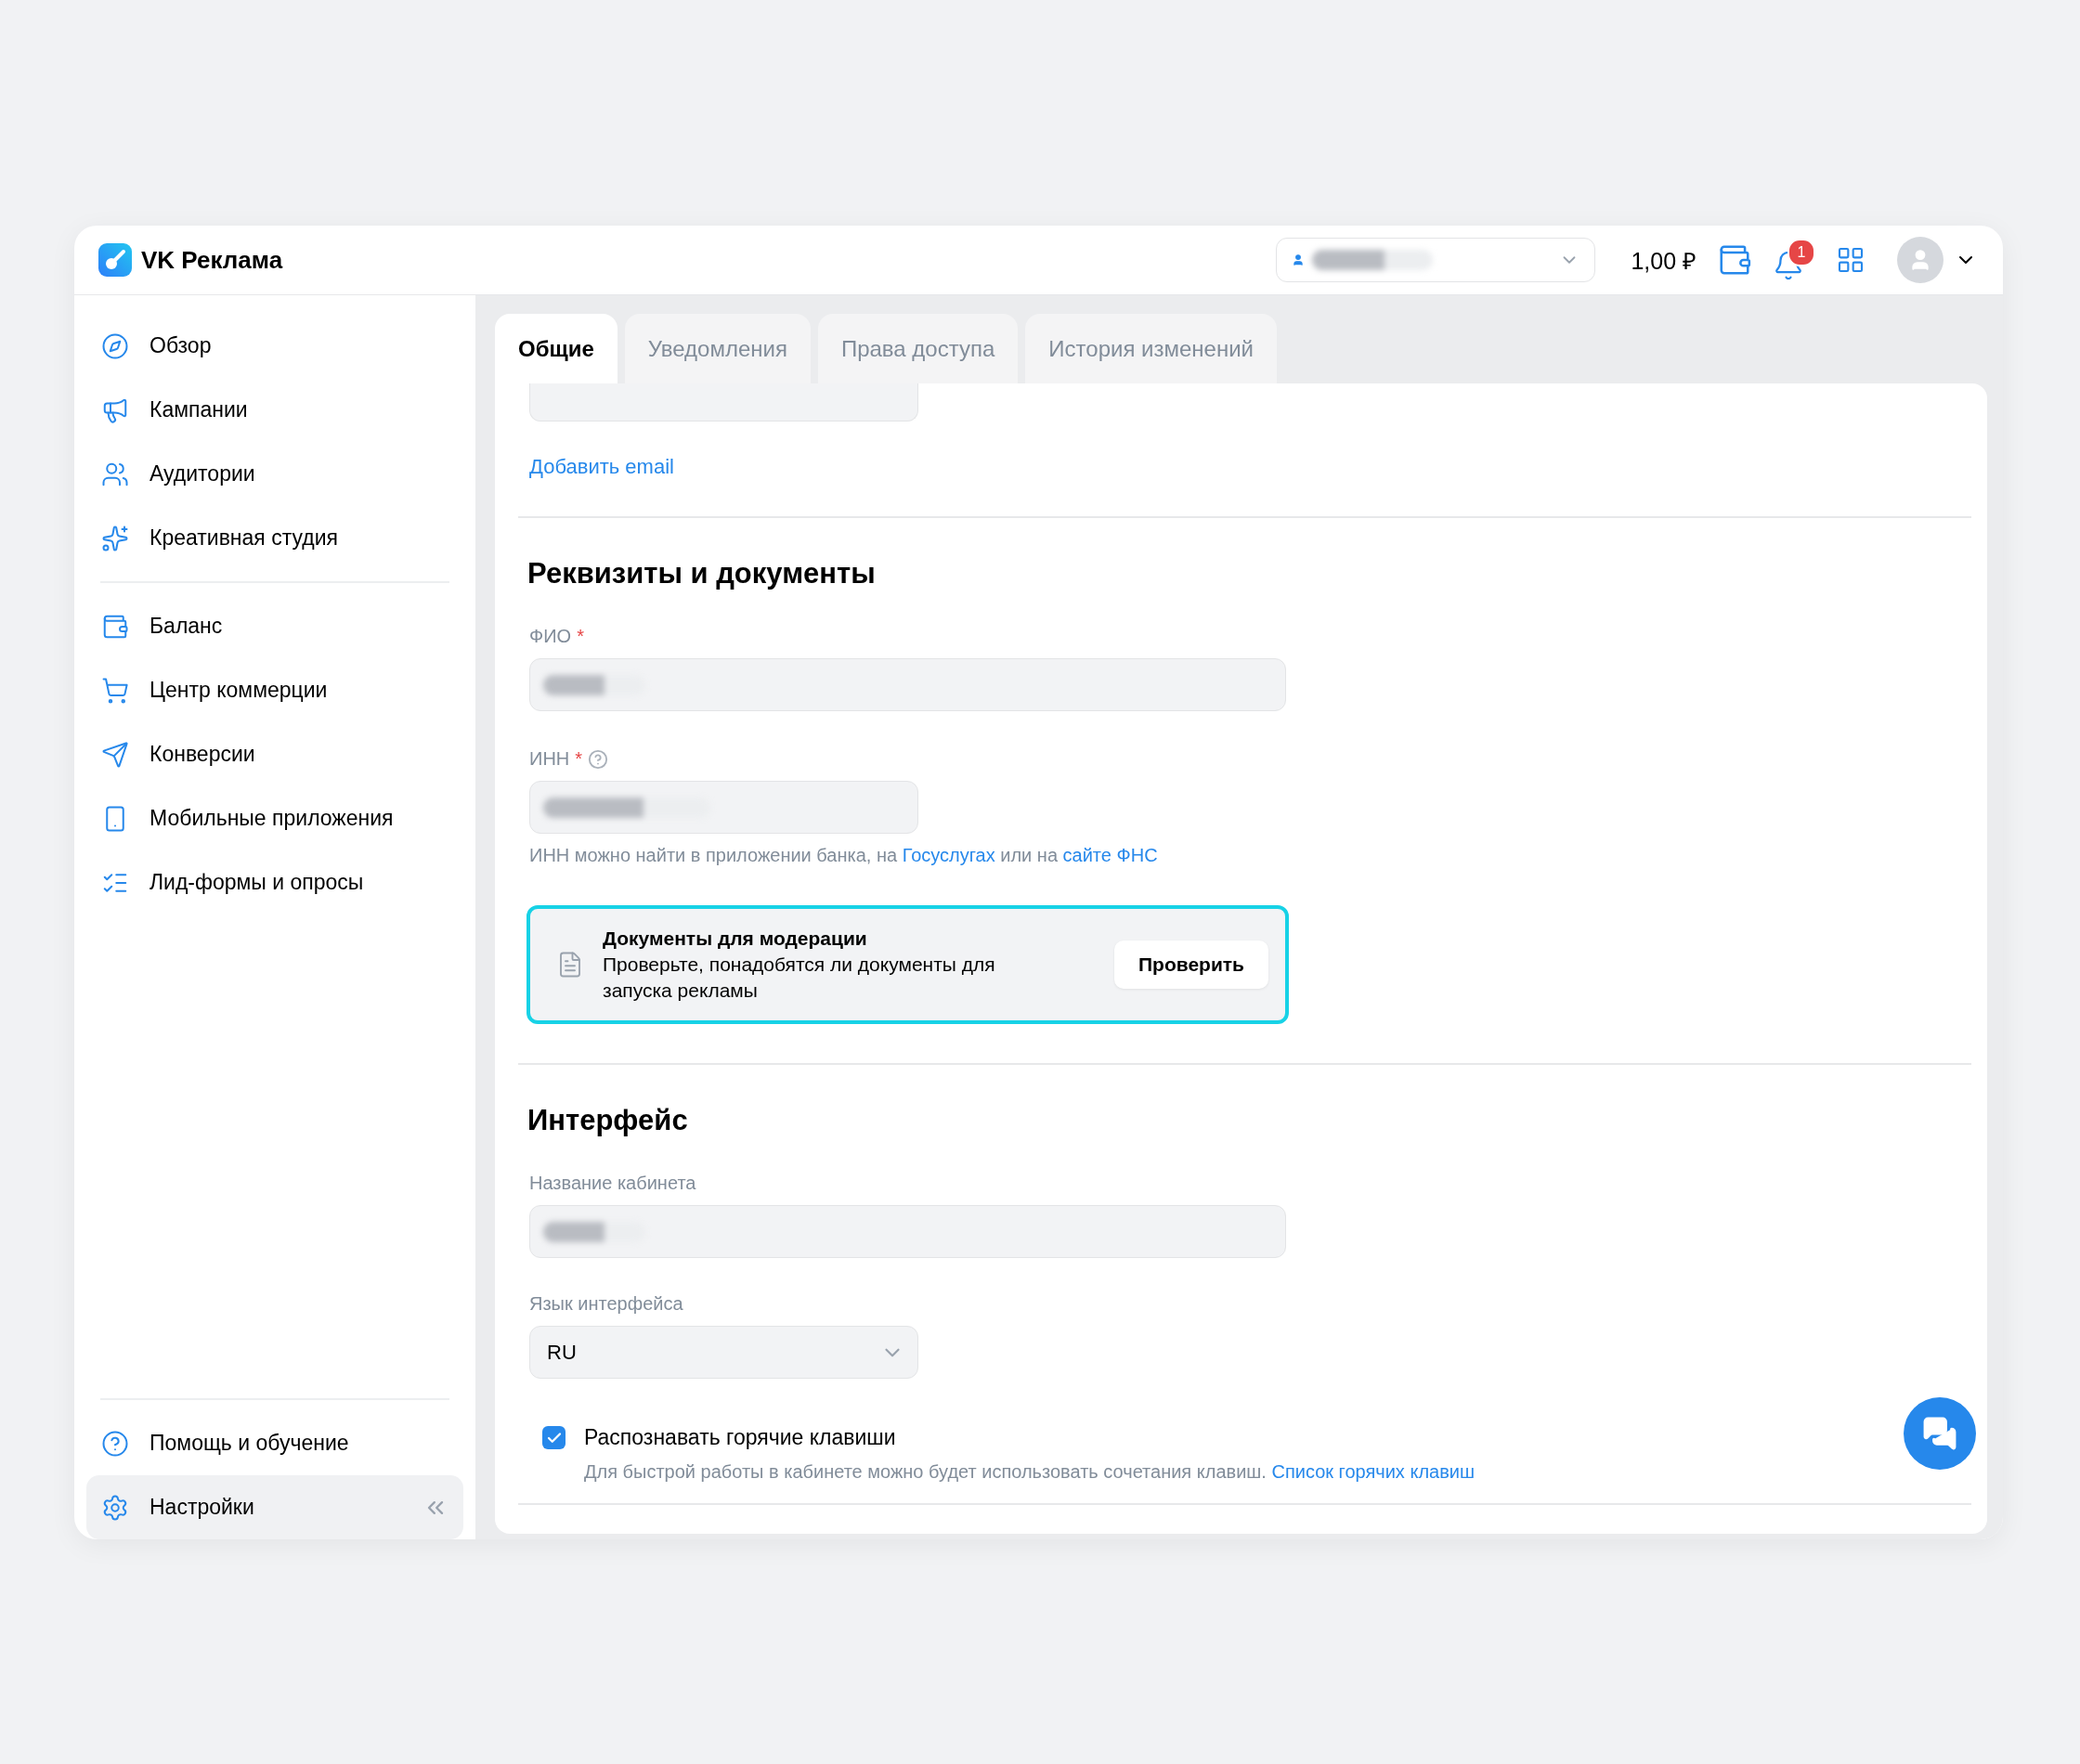 The image size is (2080, 1764). Describe the element at coordinates (115, 754) in the screenshot. I see `paper-plane-icon` at that location.